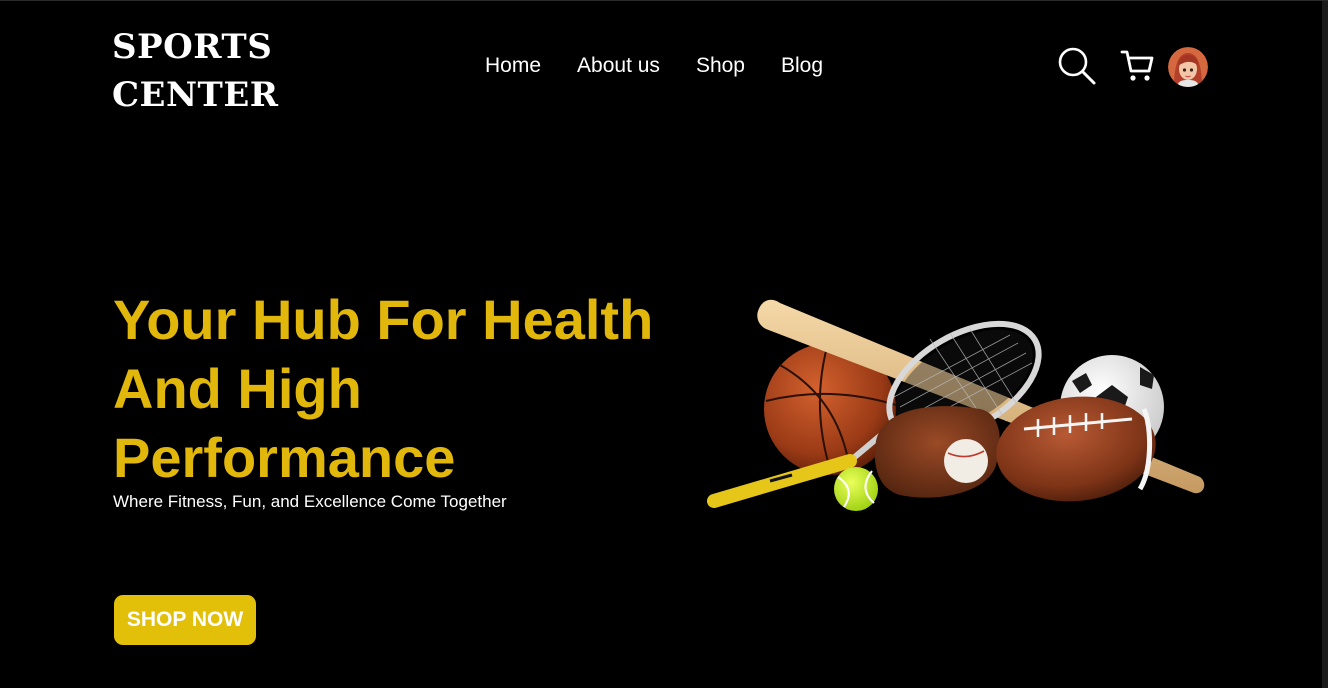  I want to click on cart-button, so click(1138, 65).